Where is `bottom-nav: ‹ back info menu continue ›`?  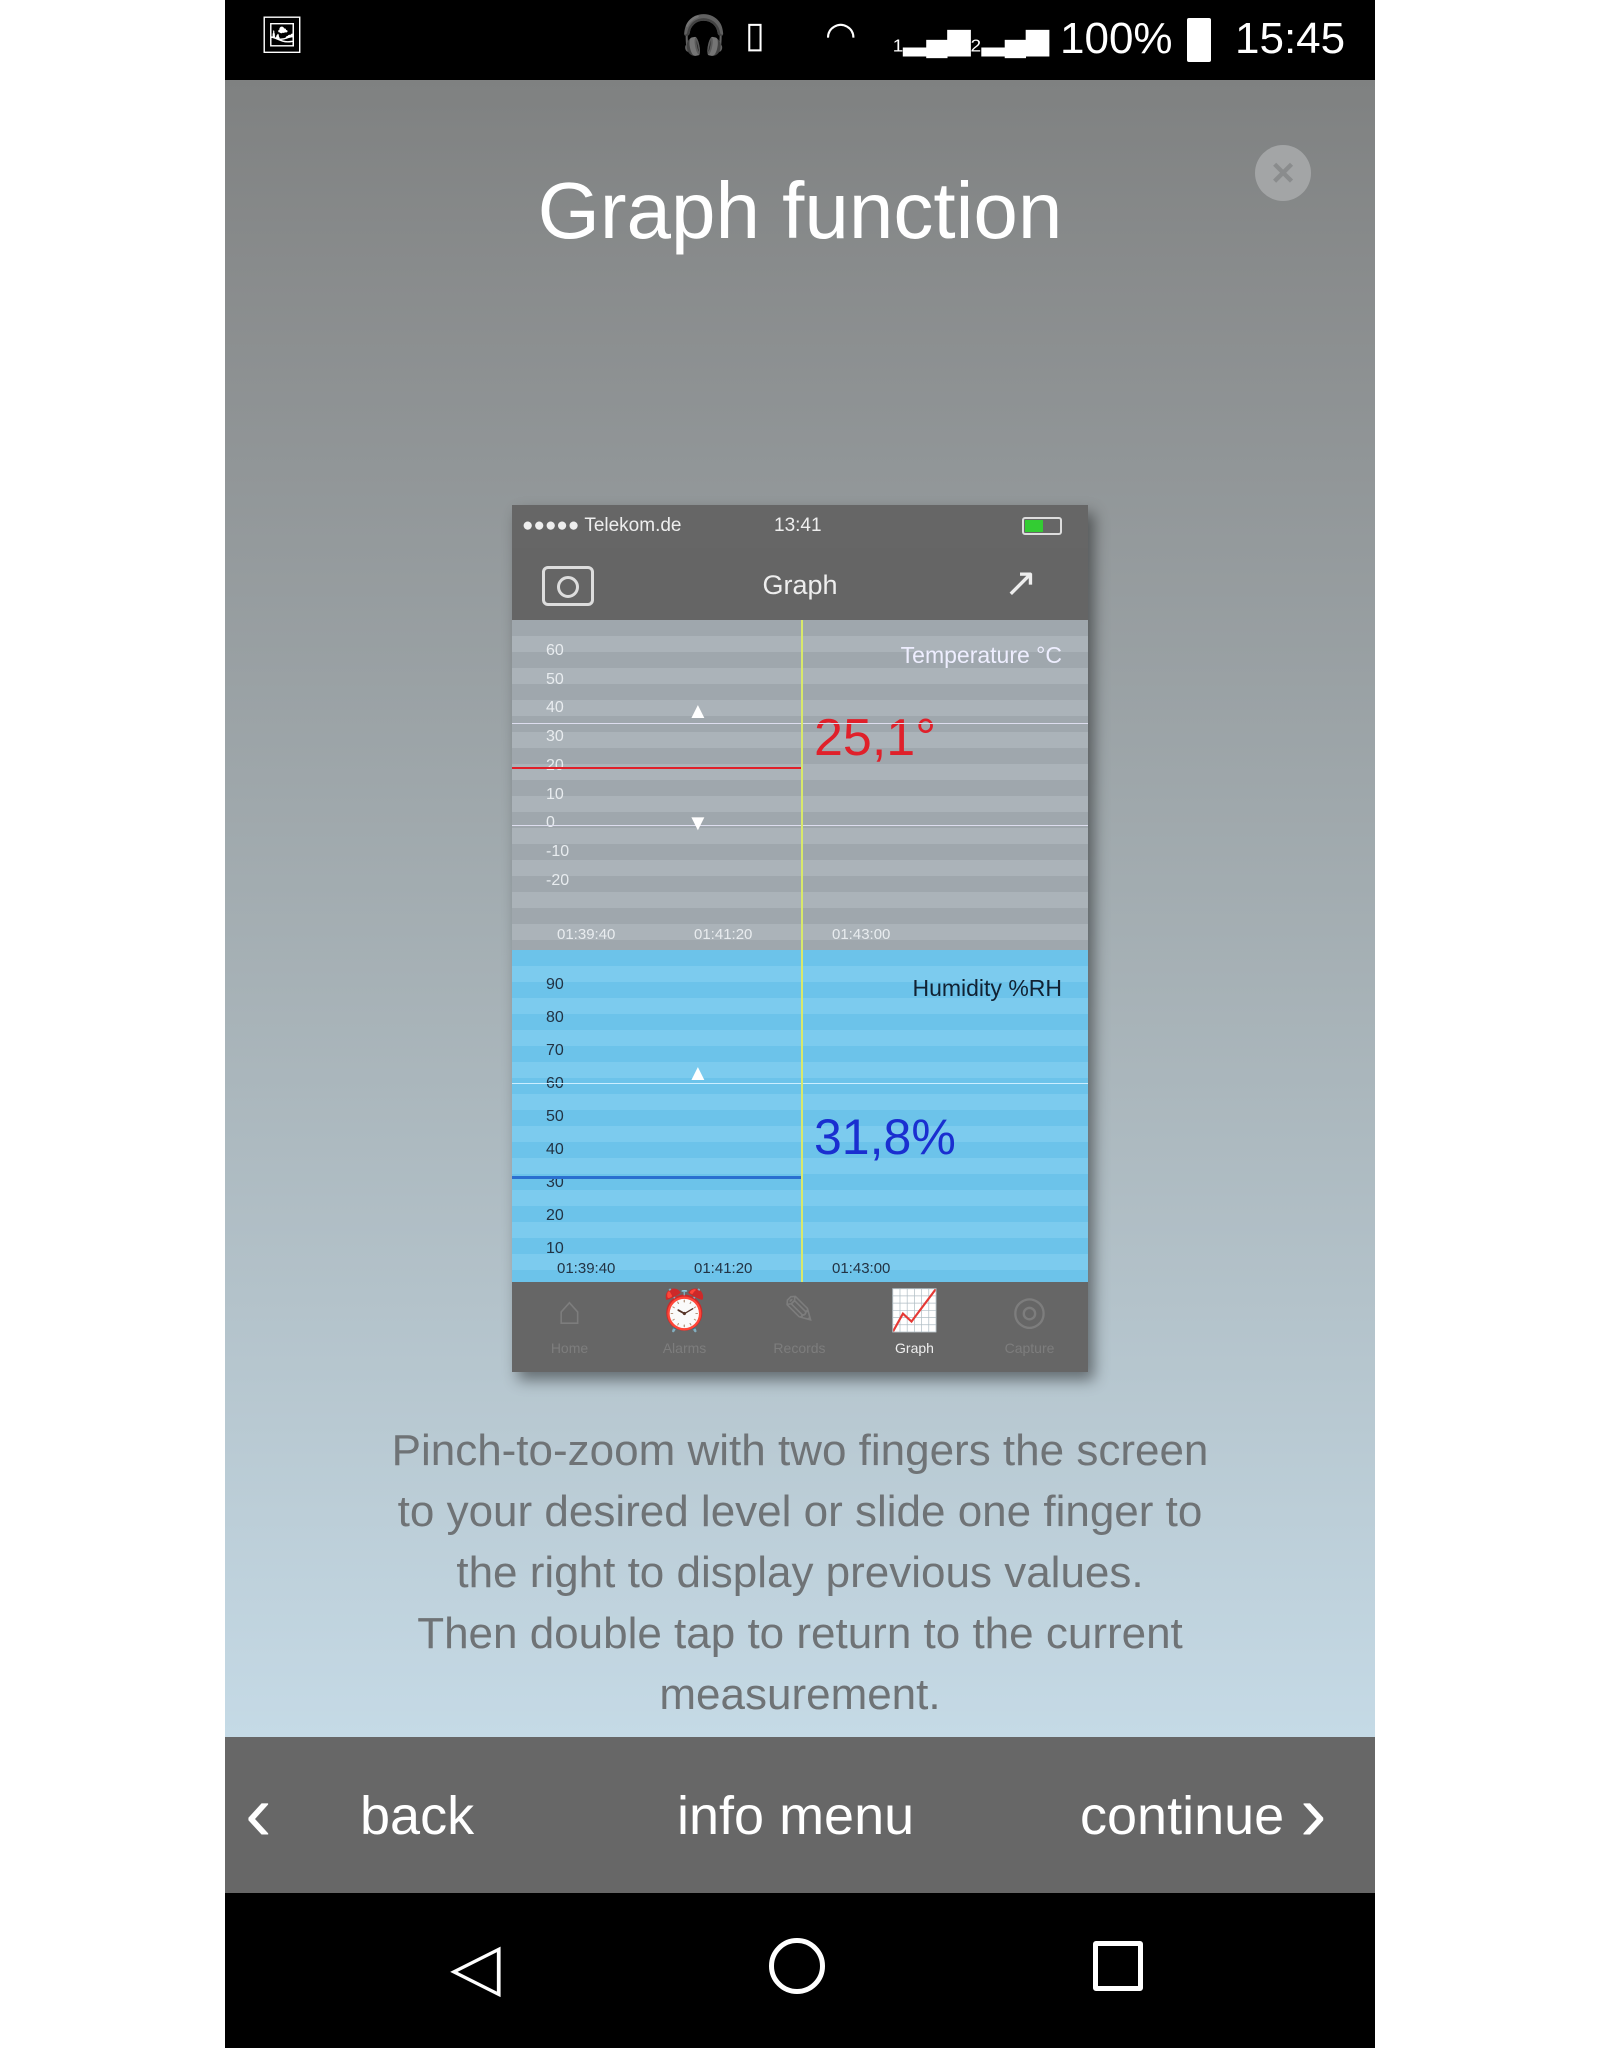
bottom-nav: ‹ back info menu continue › is located at coordinates (800, 1815).